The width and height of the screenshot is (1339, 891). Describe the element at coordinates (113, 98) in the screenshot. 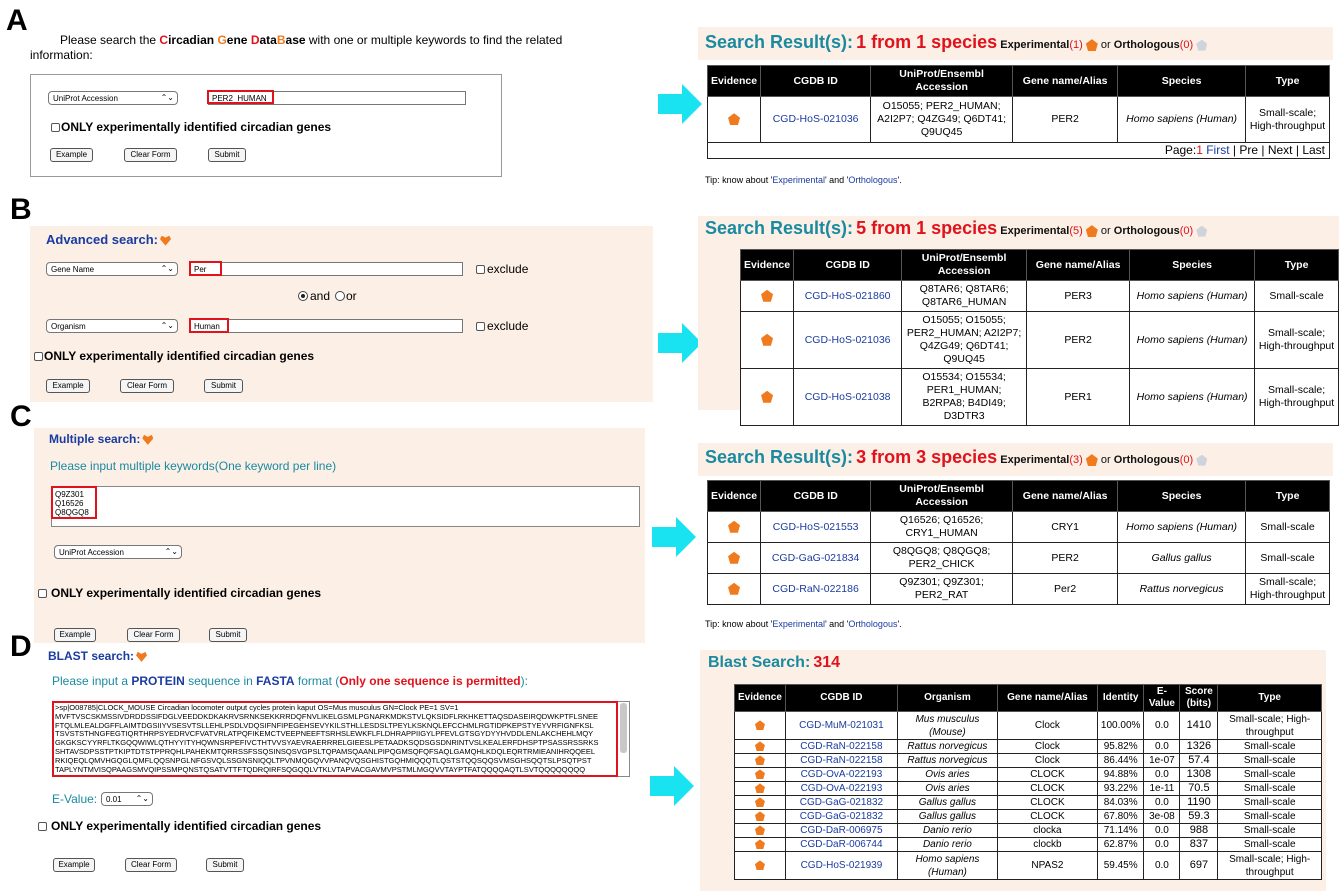

I see `field-select: UniProt Accession ⌃⌄` at that location.